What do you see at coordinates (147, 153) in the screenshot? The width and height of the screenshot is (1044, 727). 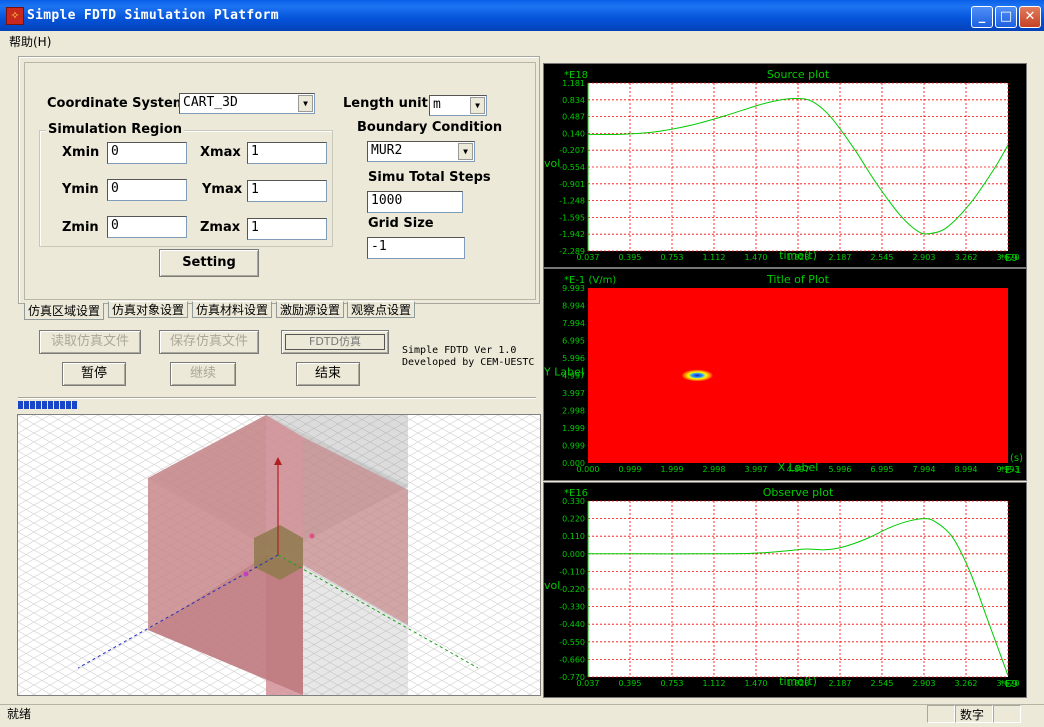 I see `xmin-input: 0` at bounding box center [147, 153].